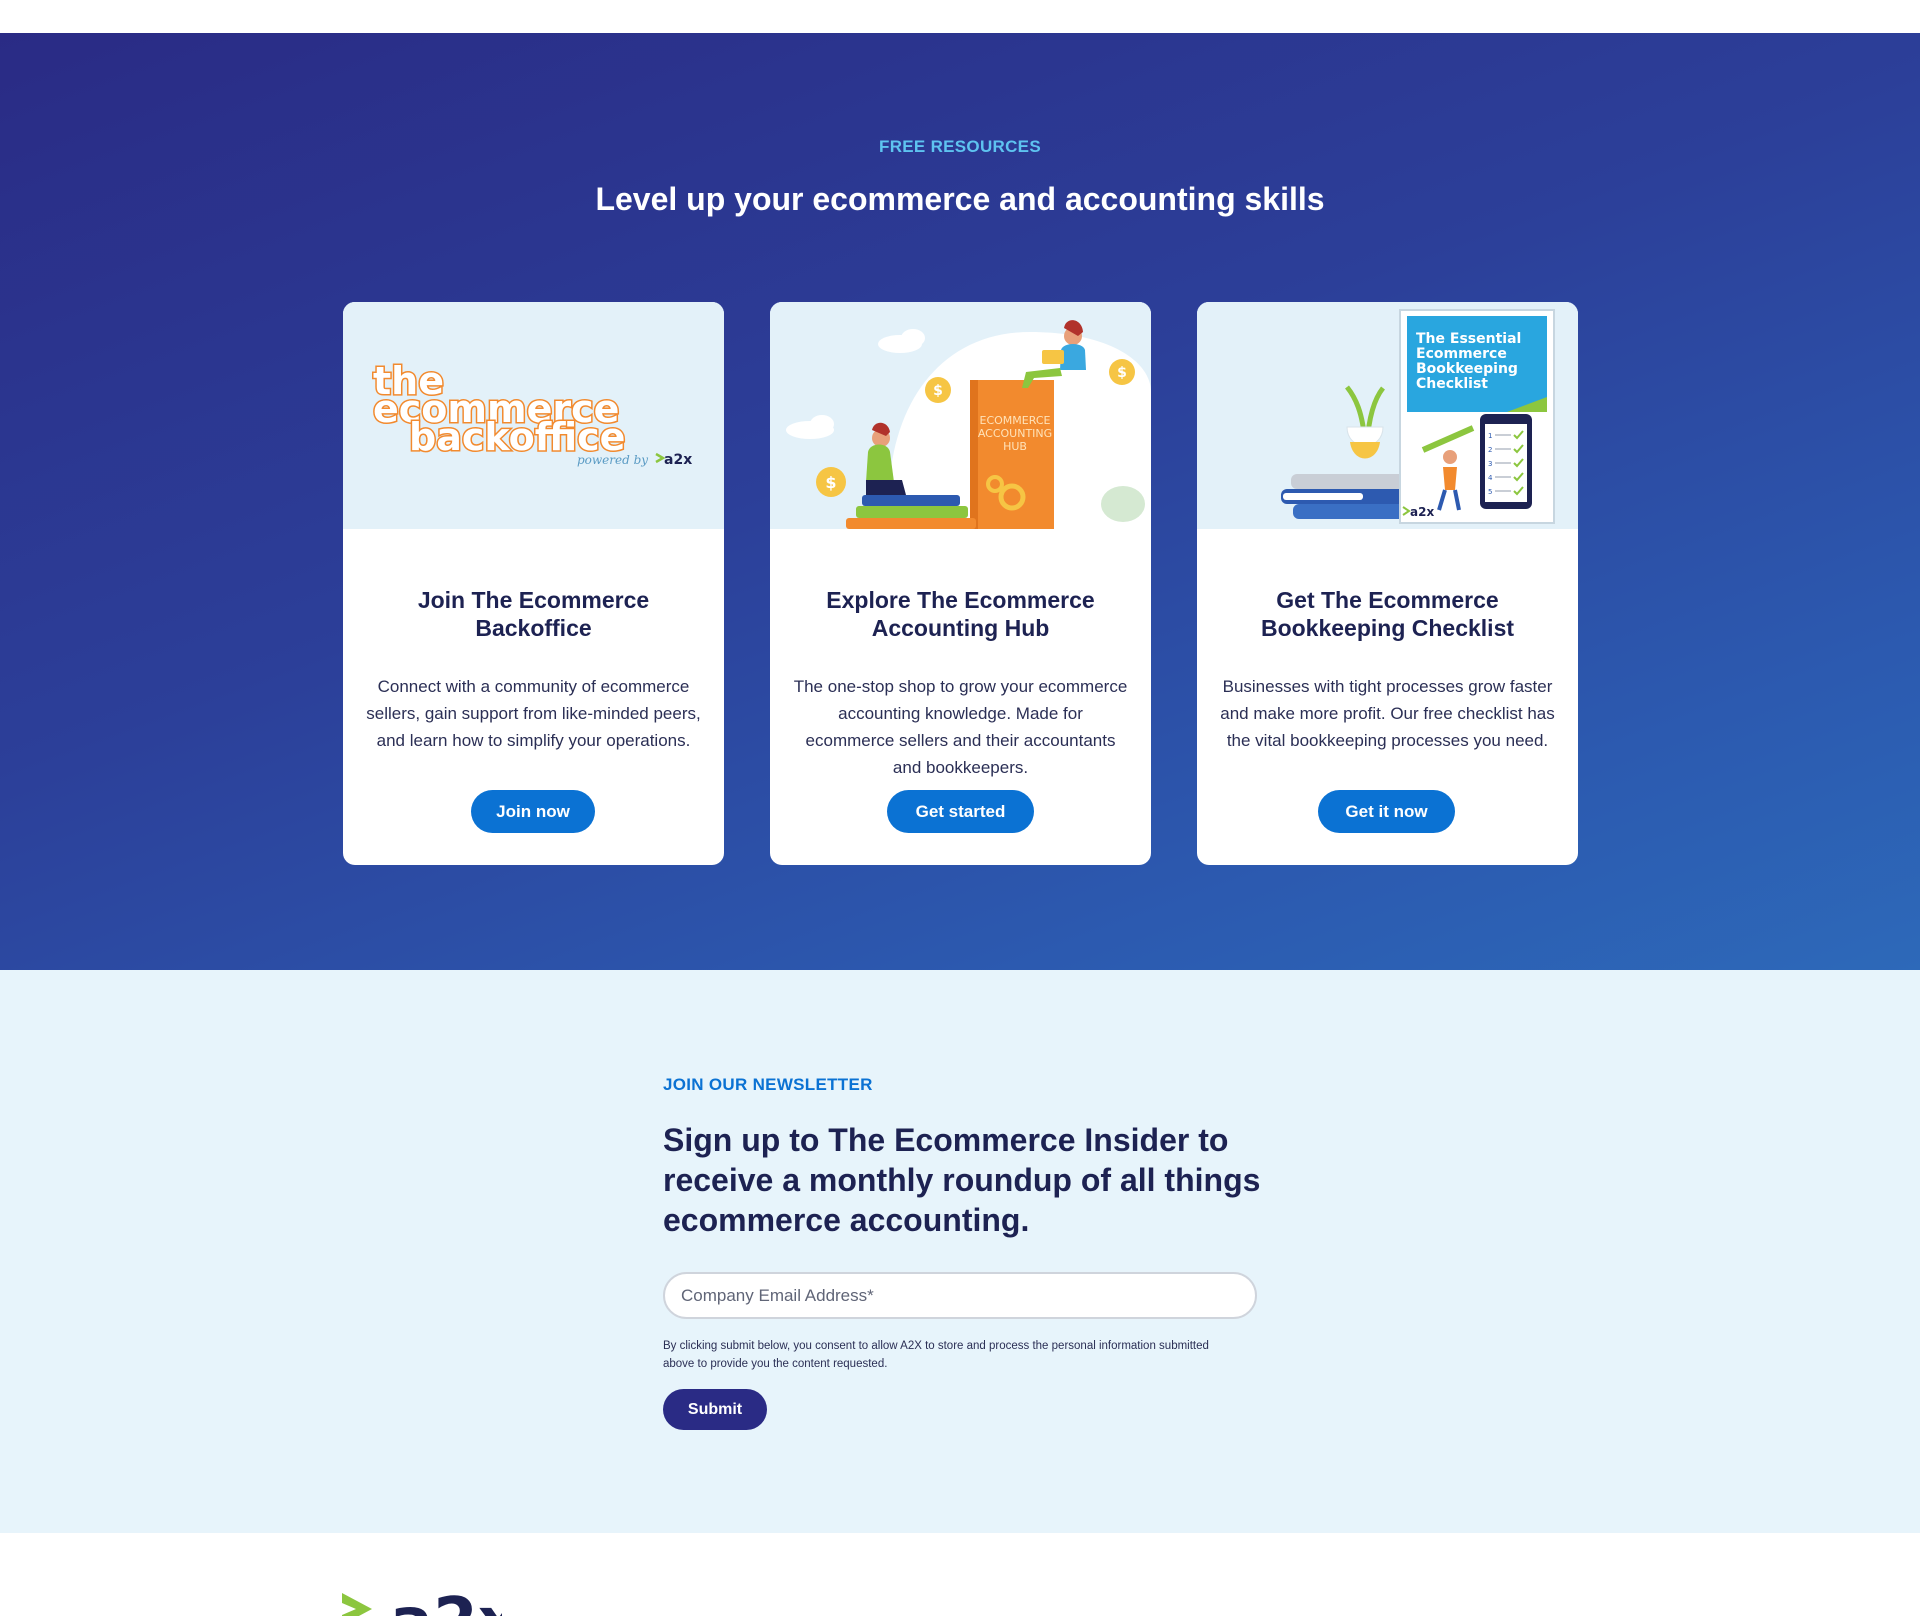 Image resolution: width=1920 pixels, height=1616 pixels. What do you see at coordinates (1015, 446) in the screenshot?
I see `svg-text: HUB` at bounding box center [1015, 446].